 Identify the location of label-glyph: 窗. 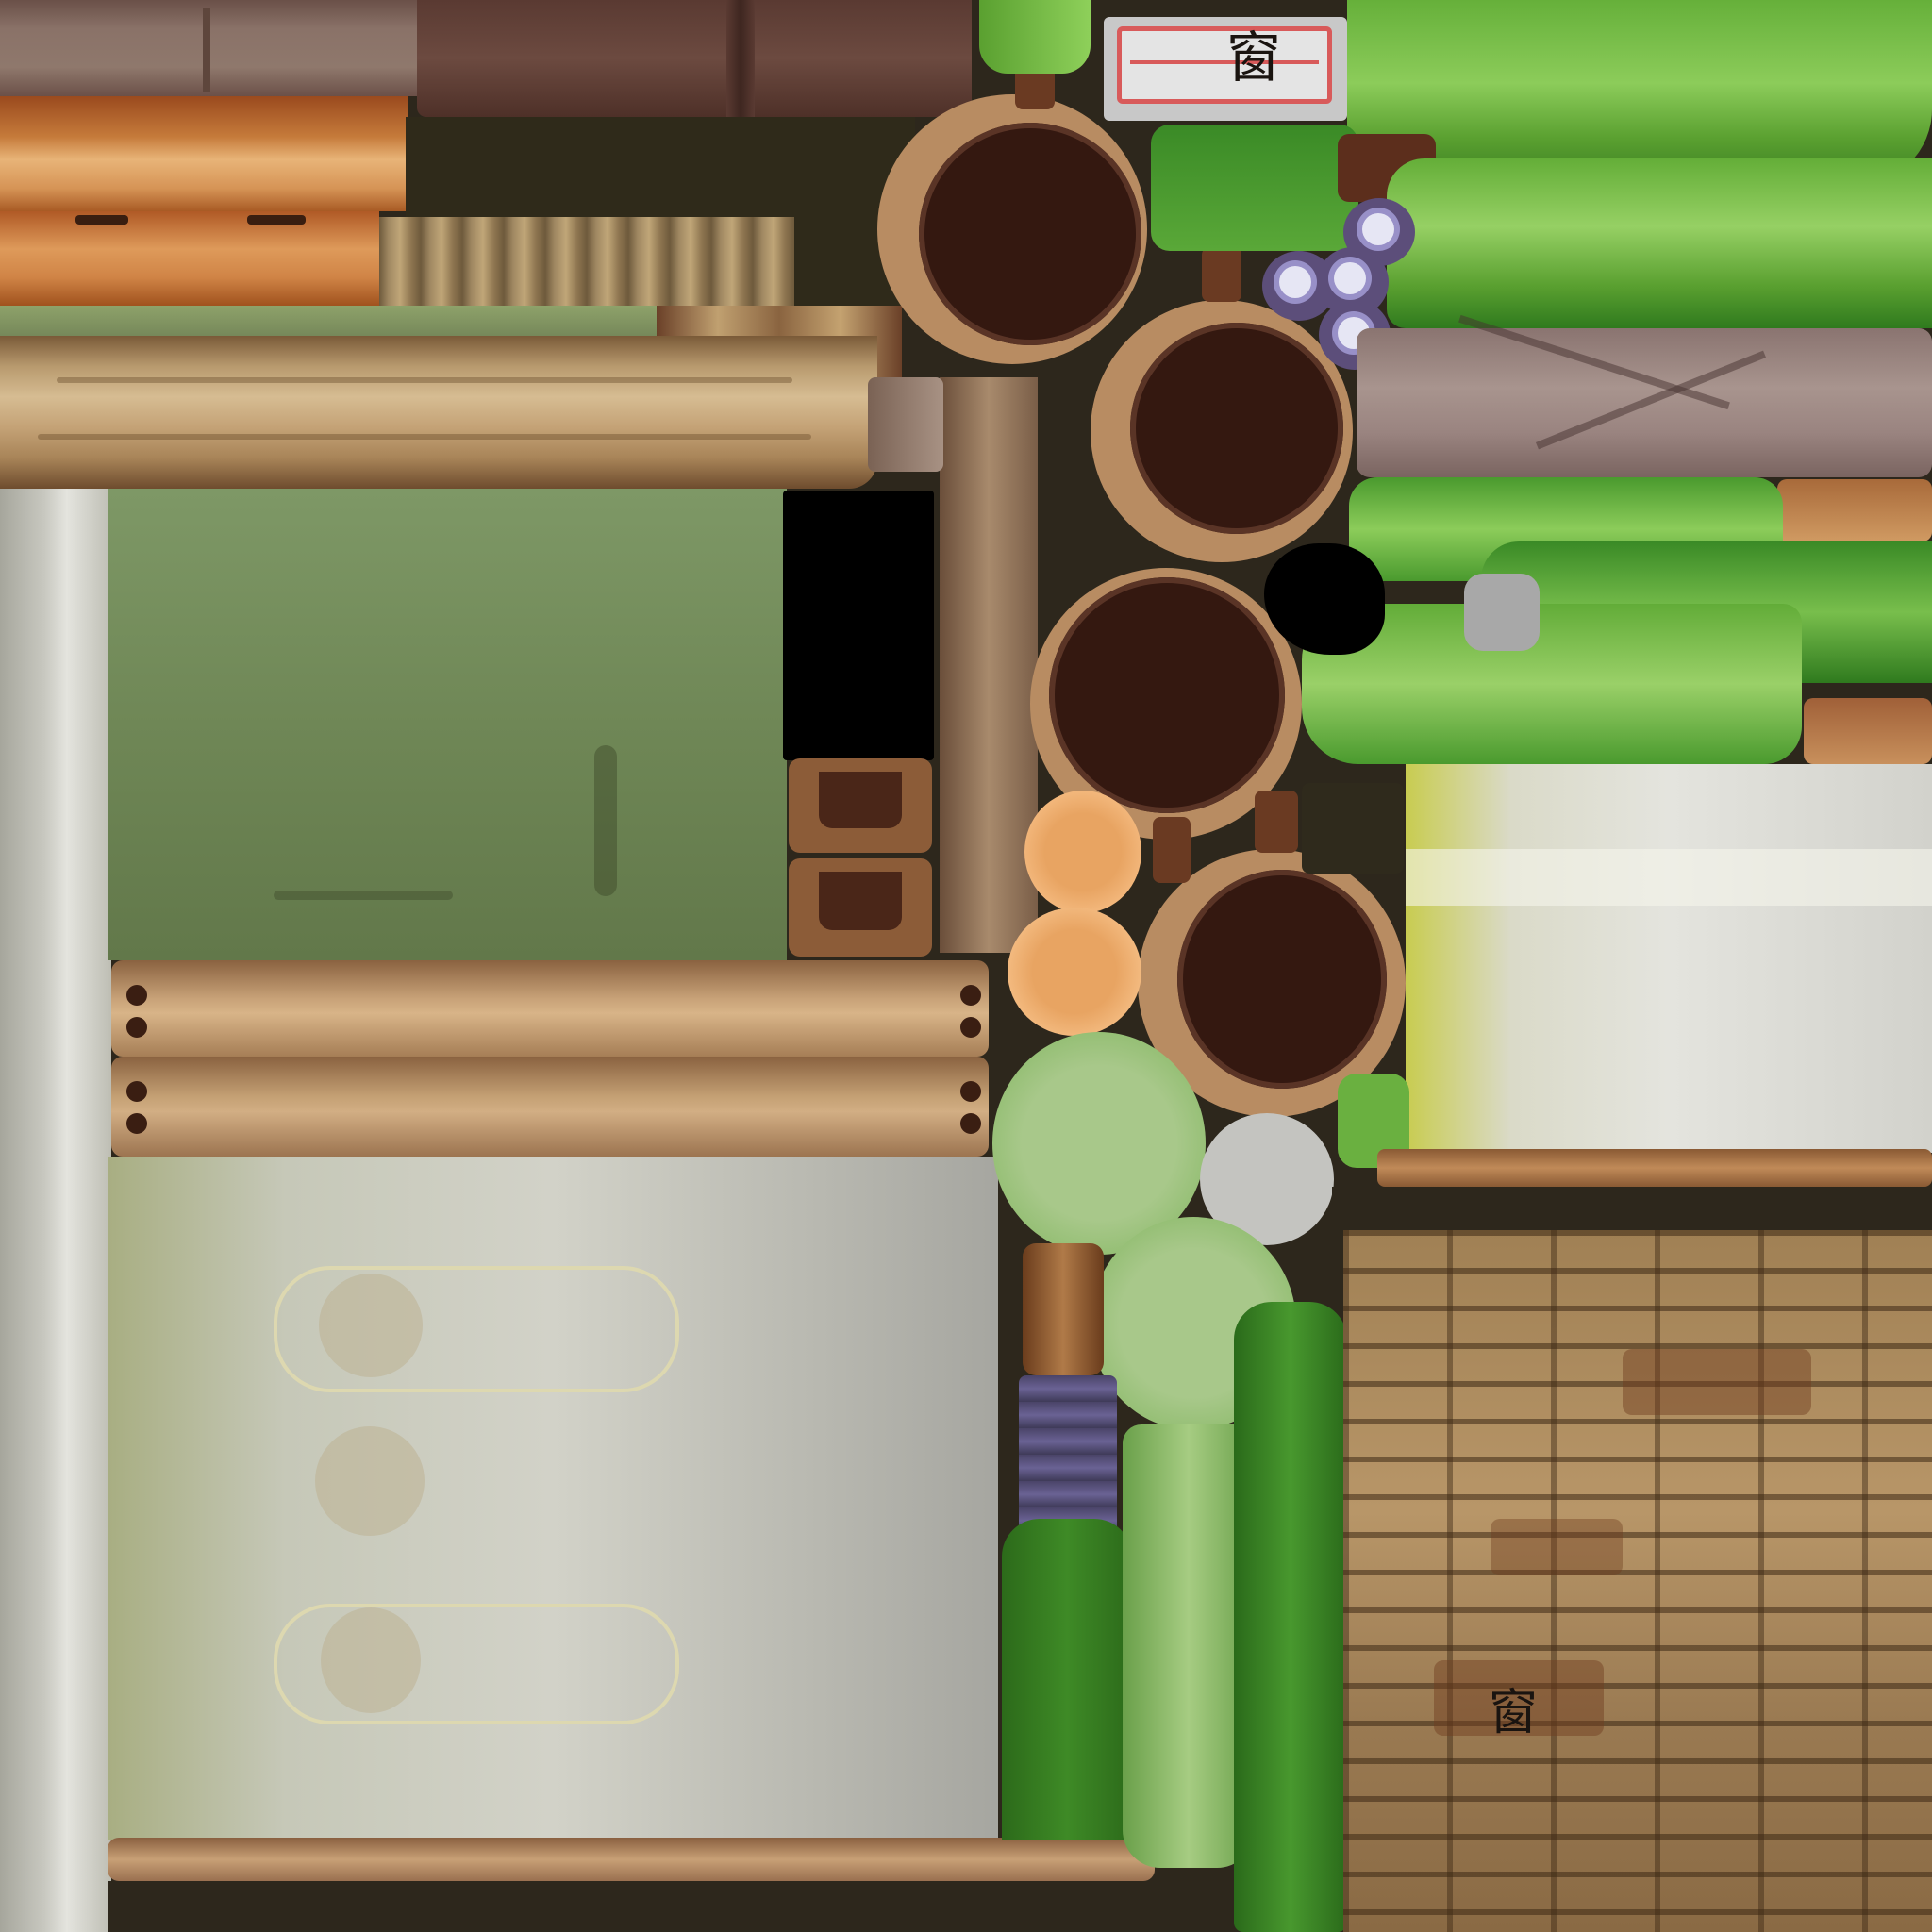
(1254, 57).